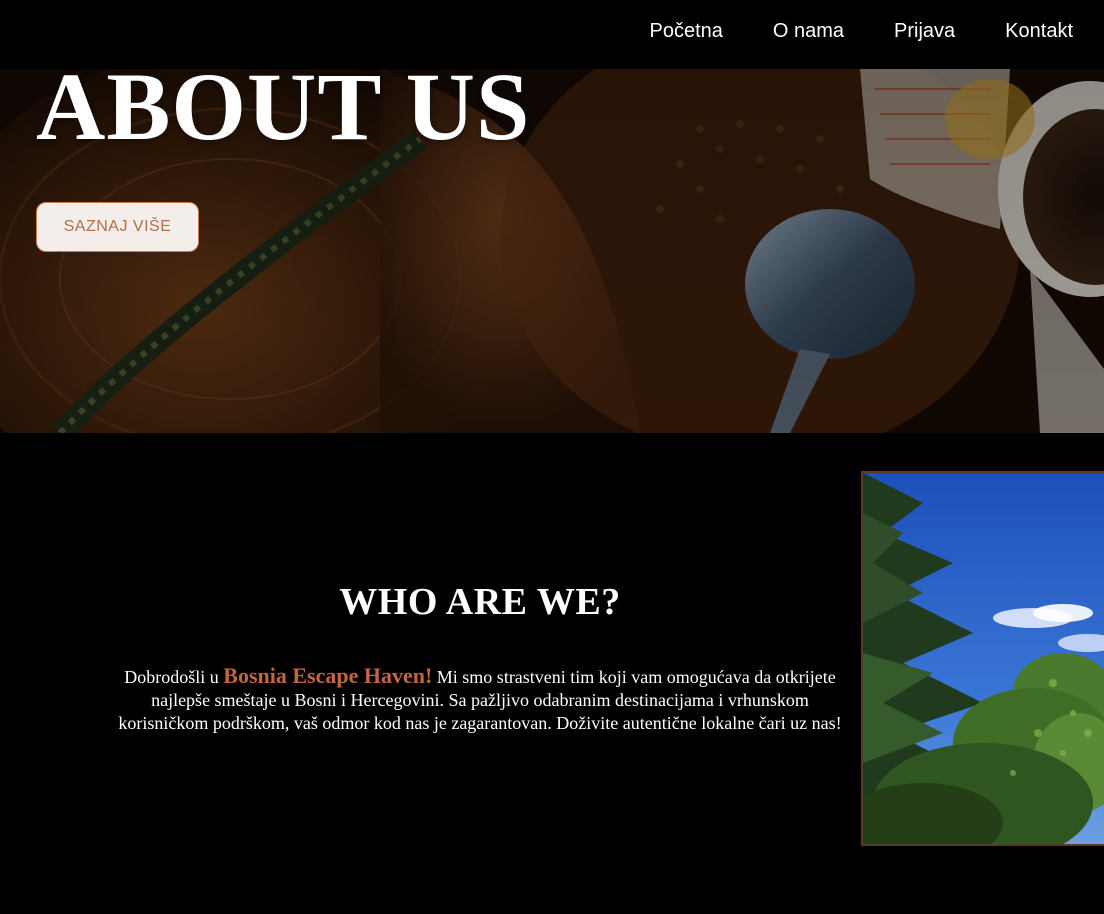  Describe the element at coordinates (691, 31) in the screenshot. I see `nav-link-pocetna: Početna` at that location.